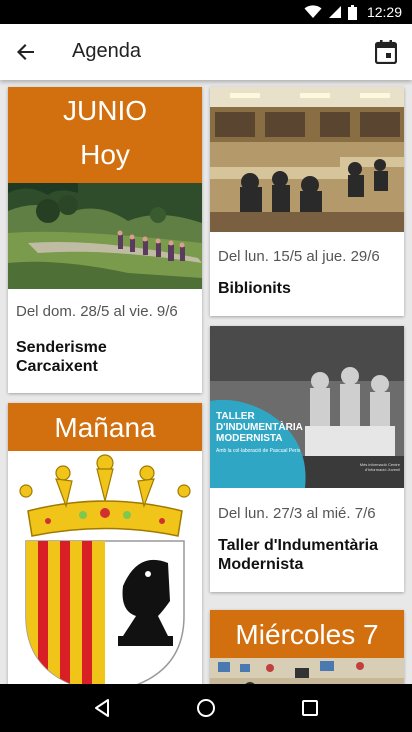  I want to click on system-navigation-bar, so click(206, 708).